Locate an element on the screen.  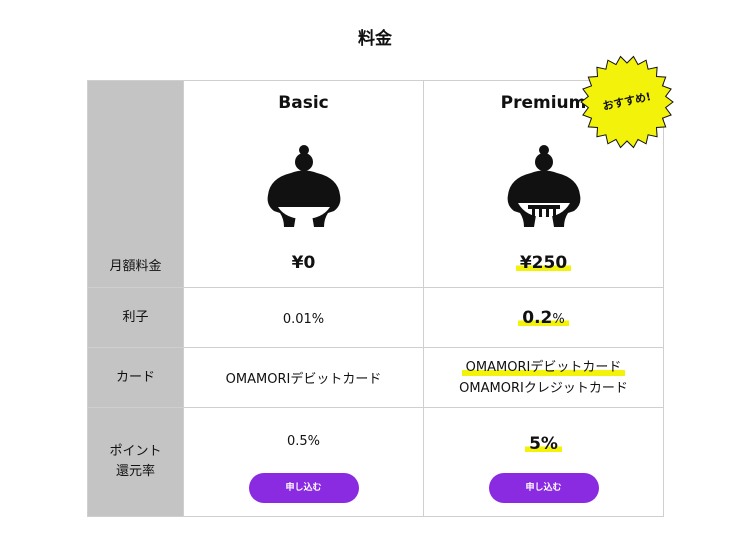
card-name: OMAMORIクレジットカード is located at coordinates (543, 388).